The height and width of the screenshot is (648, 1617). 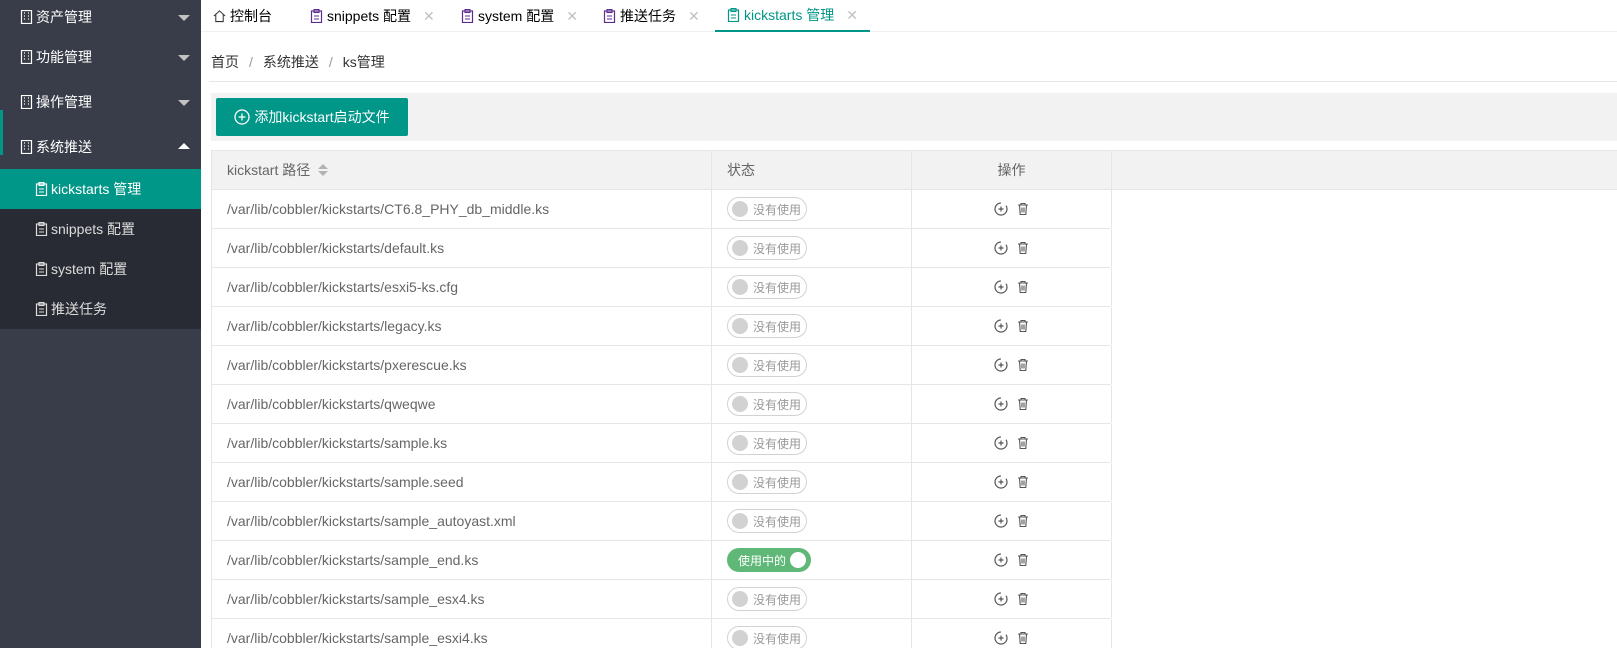 What do you see at coordinates (812, 560) in the screenshot?
I see `cell-status: 使用中的` at bounding box center [812, 560].